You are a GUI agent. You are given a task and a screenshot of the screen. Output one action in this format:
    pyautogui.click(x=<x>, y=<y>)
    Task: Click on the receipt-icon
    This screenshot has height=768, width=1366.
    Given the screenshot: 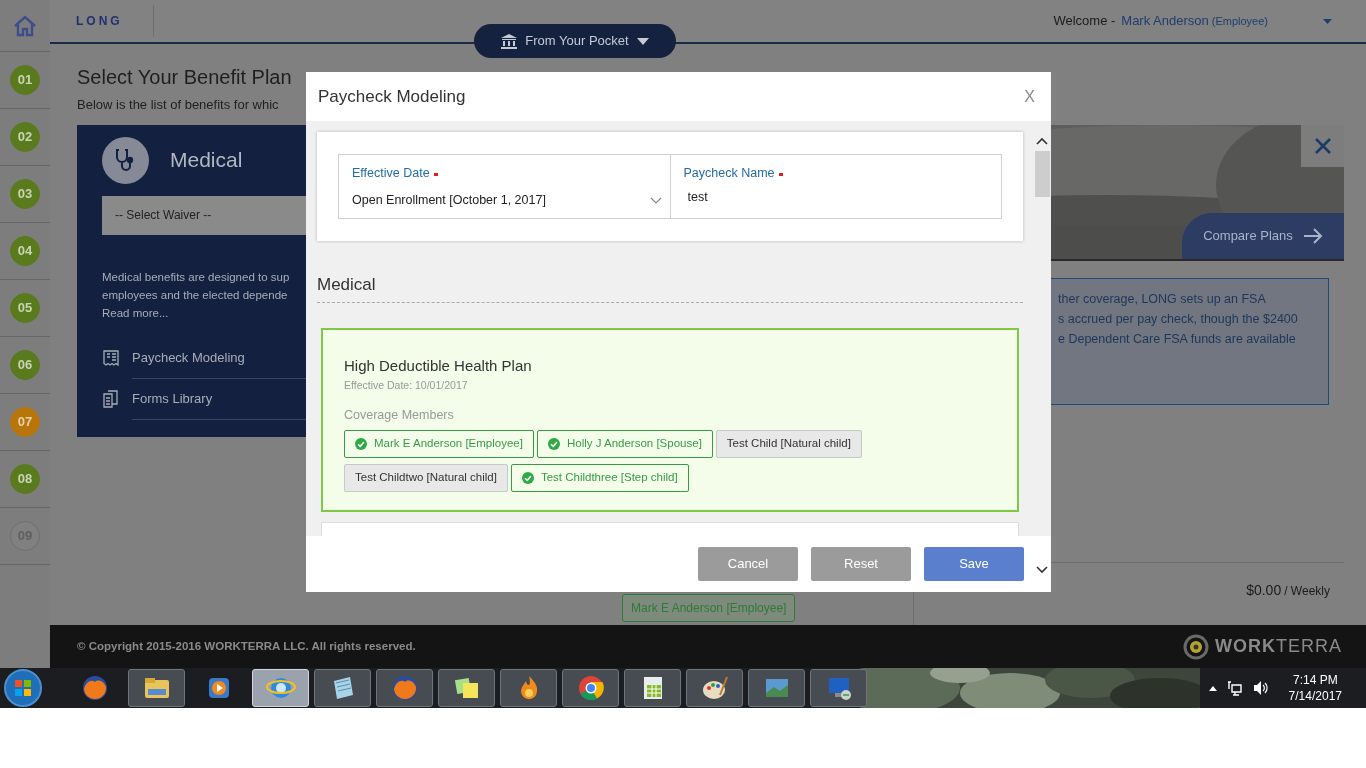 What is the action you would take?
    pyautogui.click(x=111, y=358)
    